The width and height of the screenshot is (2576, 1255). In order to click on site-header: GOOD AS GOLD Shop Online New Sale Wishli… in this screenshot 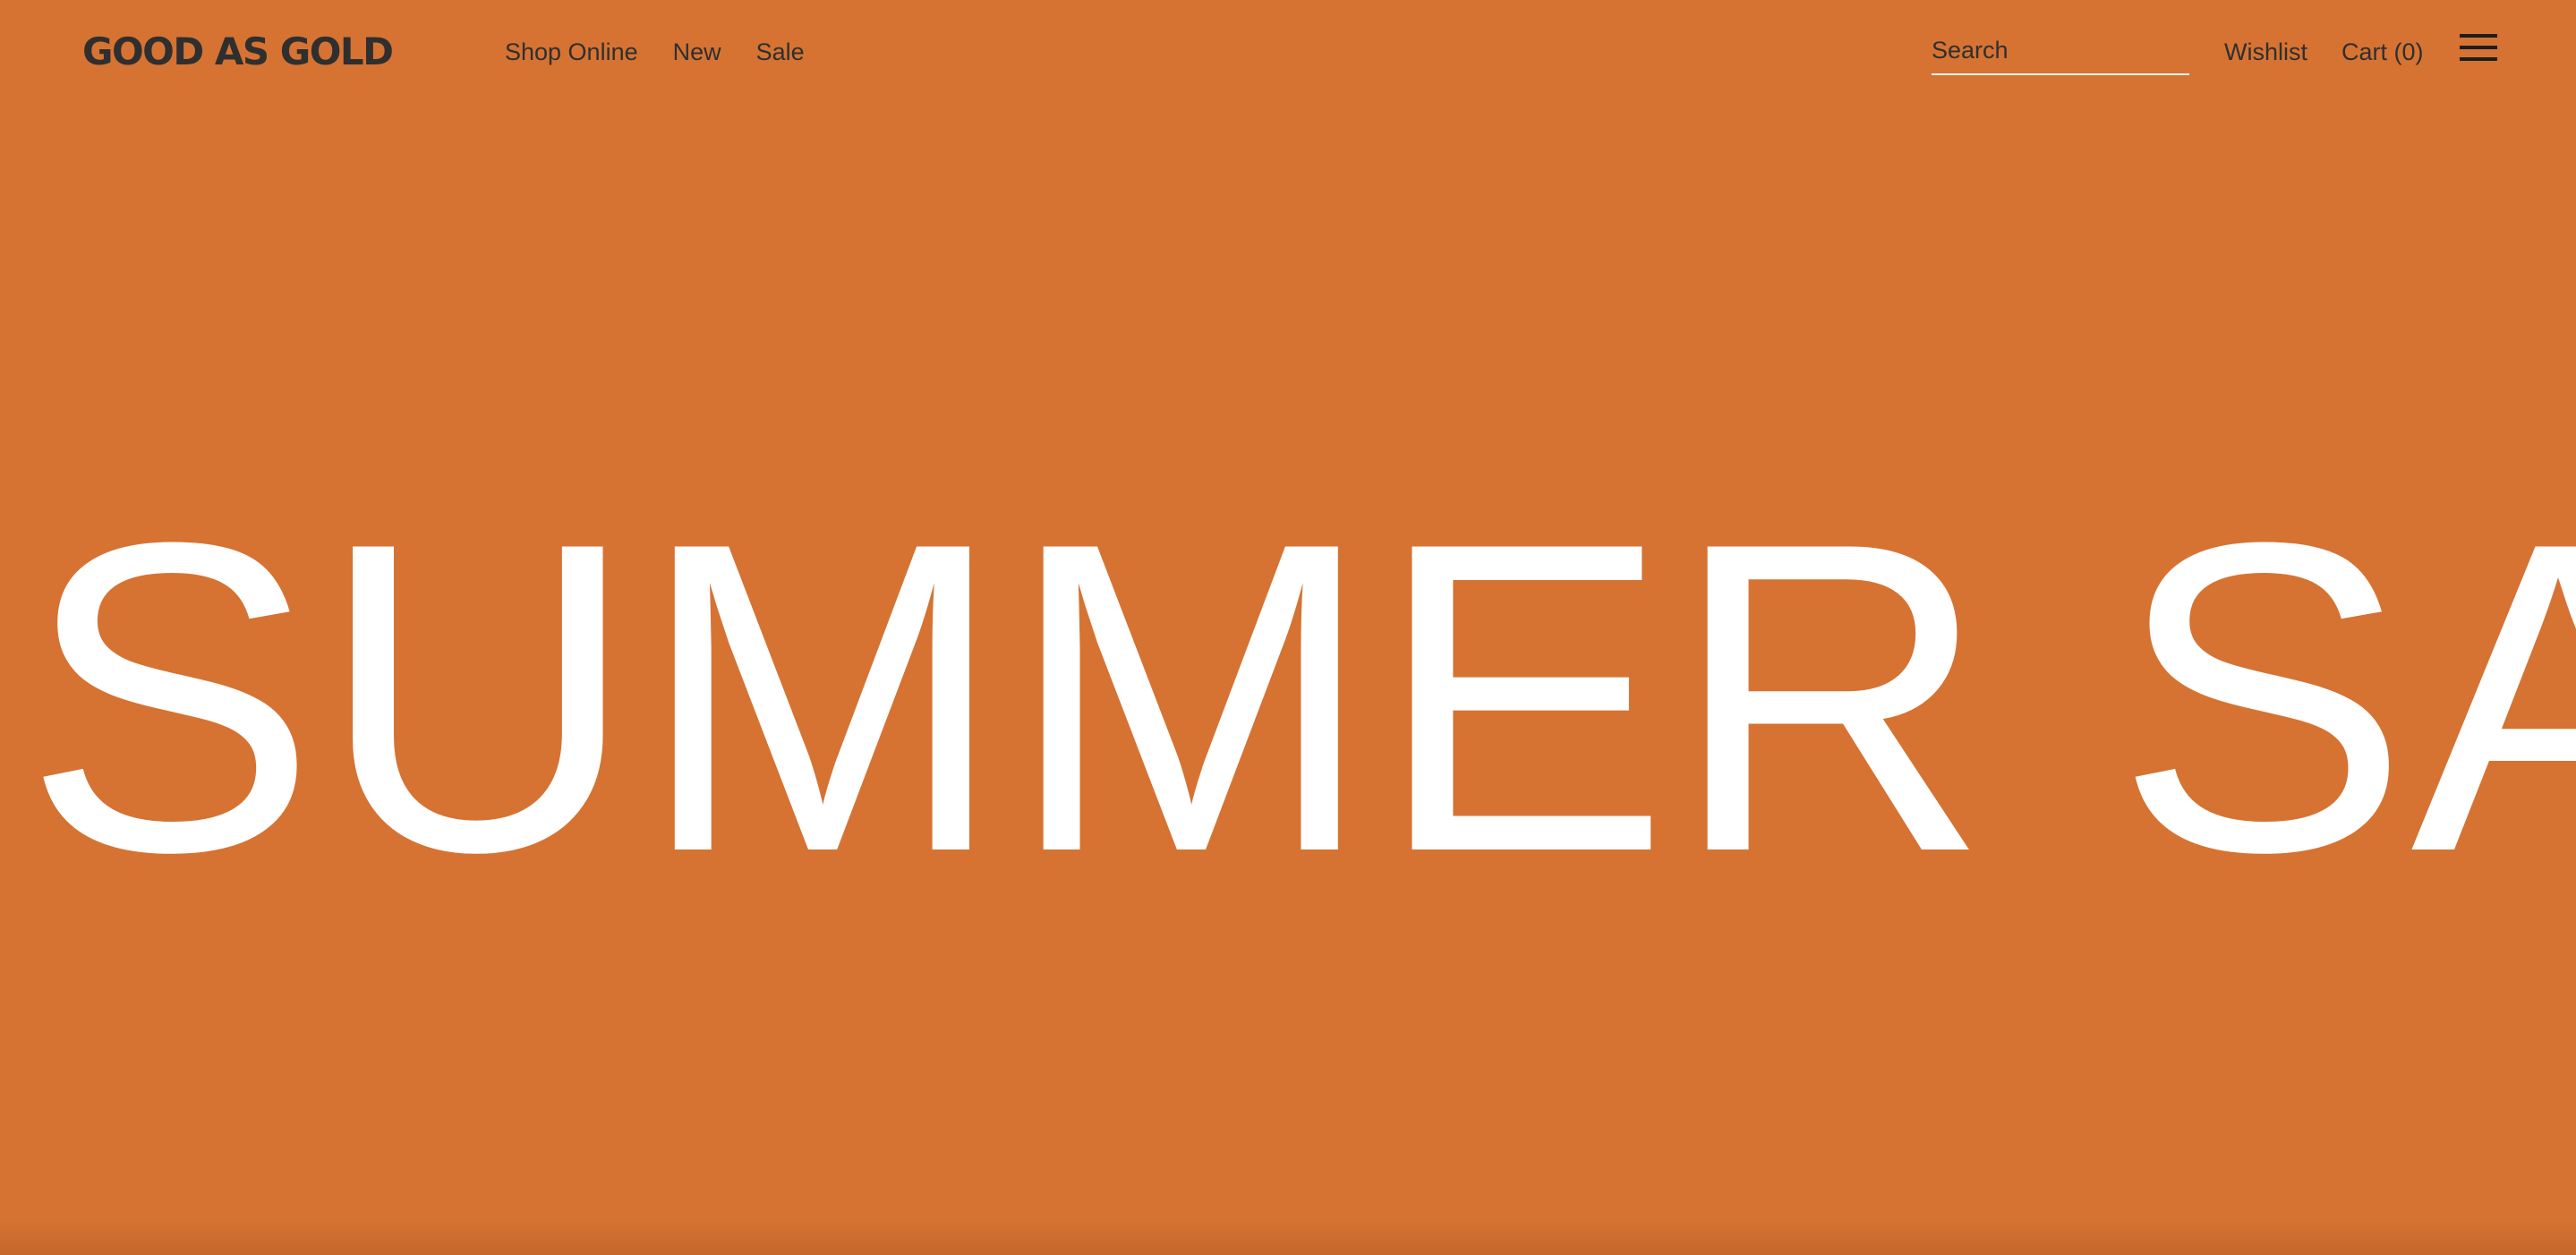, I will do `click(1288, 52)`.